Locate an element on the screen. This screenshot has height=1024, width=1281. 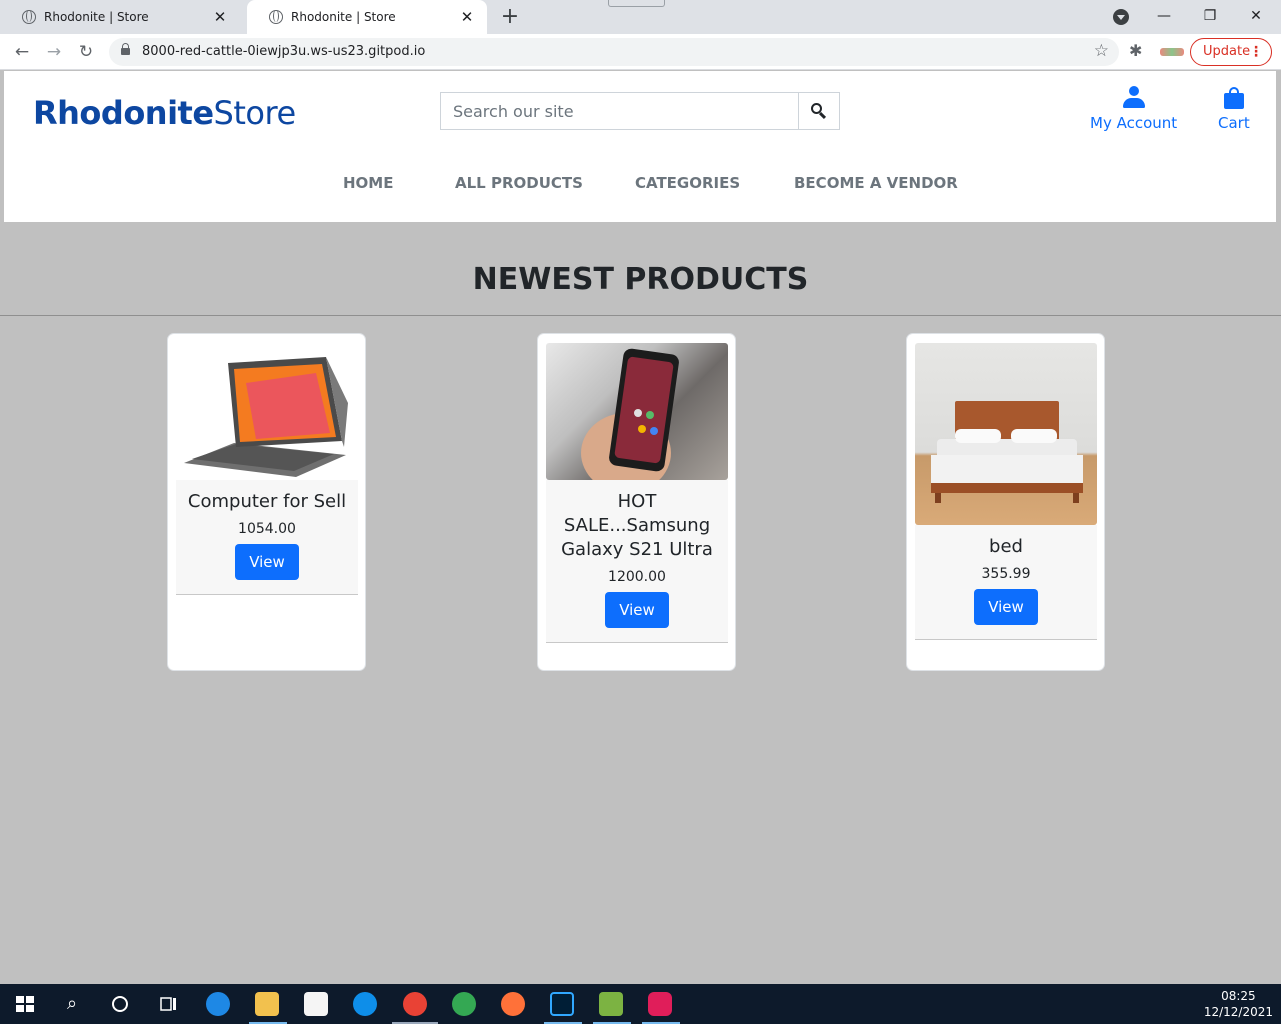
user-icon is located at coordinates (1133, 98).